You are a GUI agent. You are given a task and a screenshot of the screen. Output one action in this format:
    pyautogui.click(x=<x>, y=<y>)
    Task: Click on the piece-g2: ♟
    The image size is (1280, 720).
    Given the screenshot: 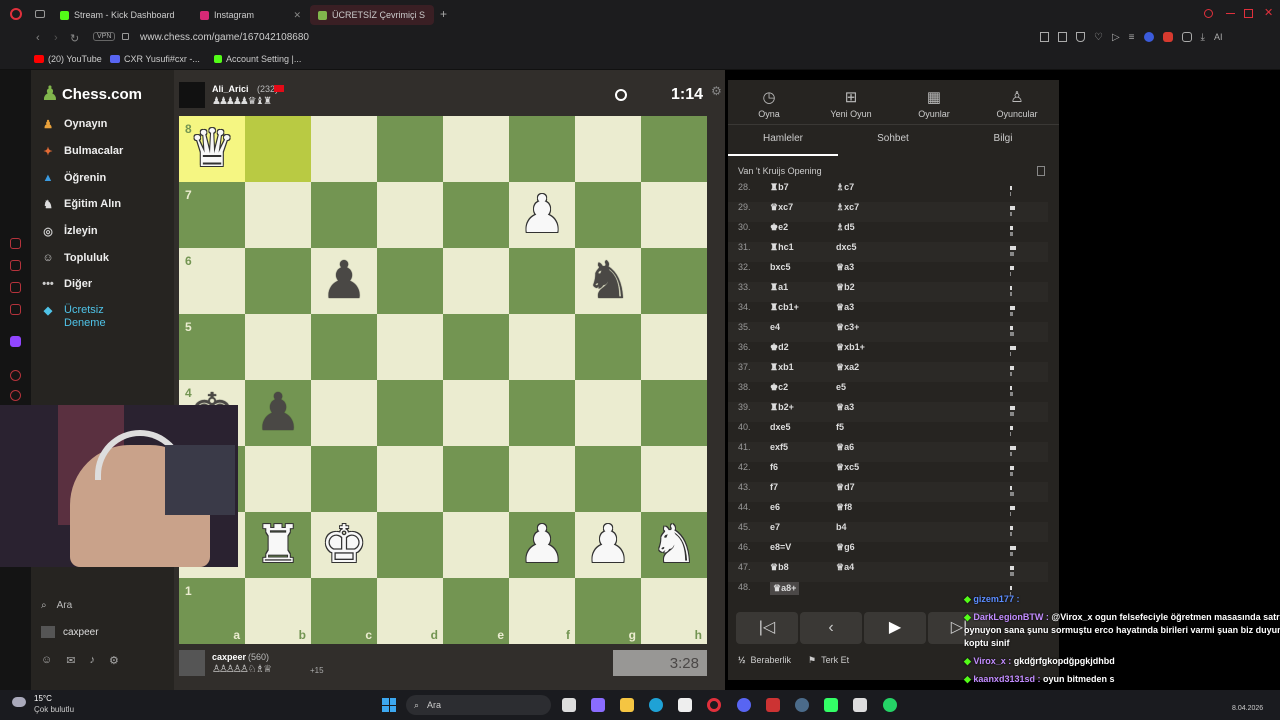 What is the action you would take?
    pyautogui.click(x=608, y=545)
    